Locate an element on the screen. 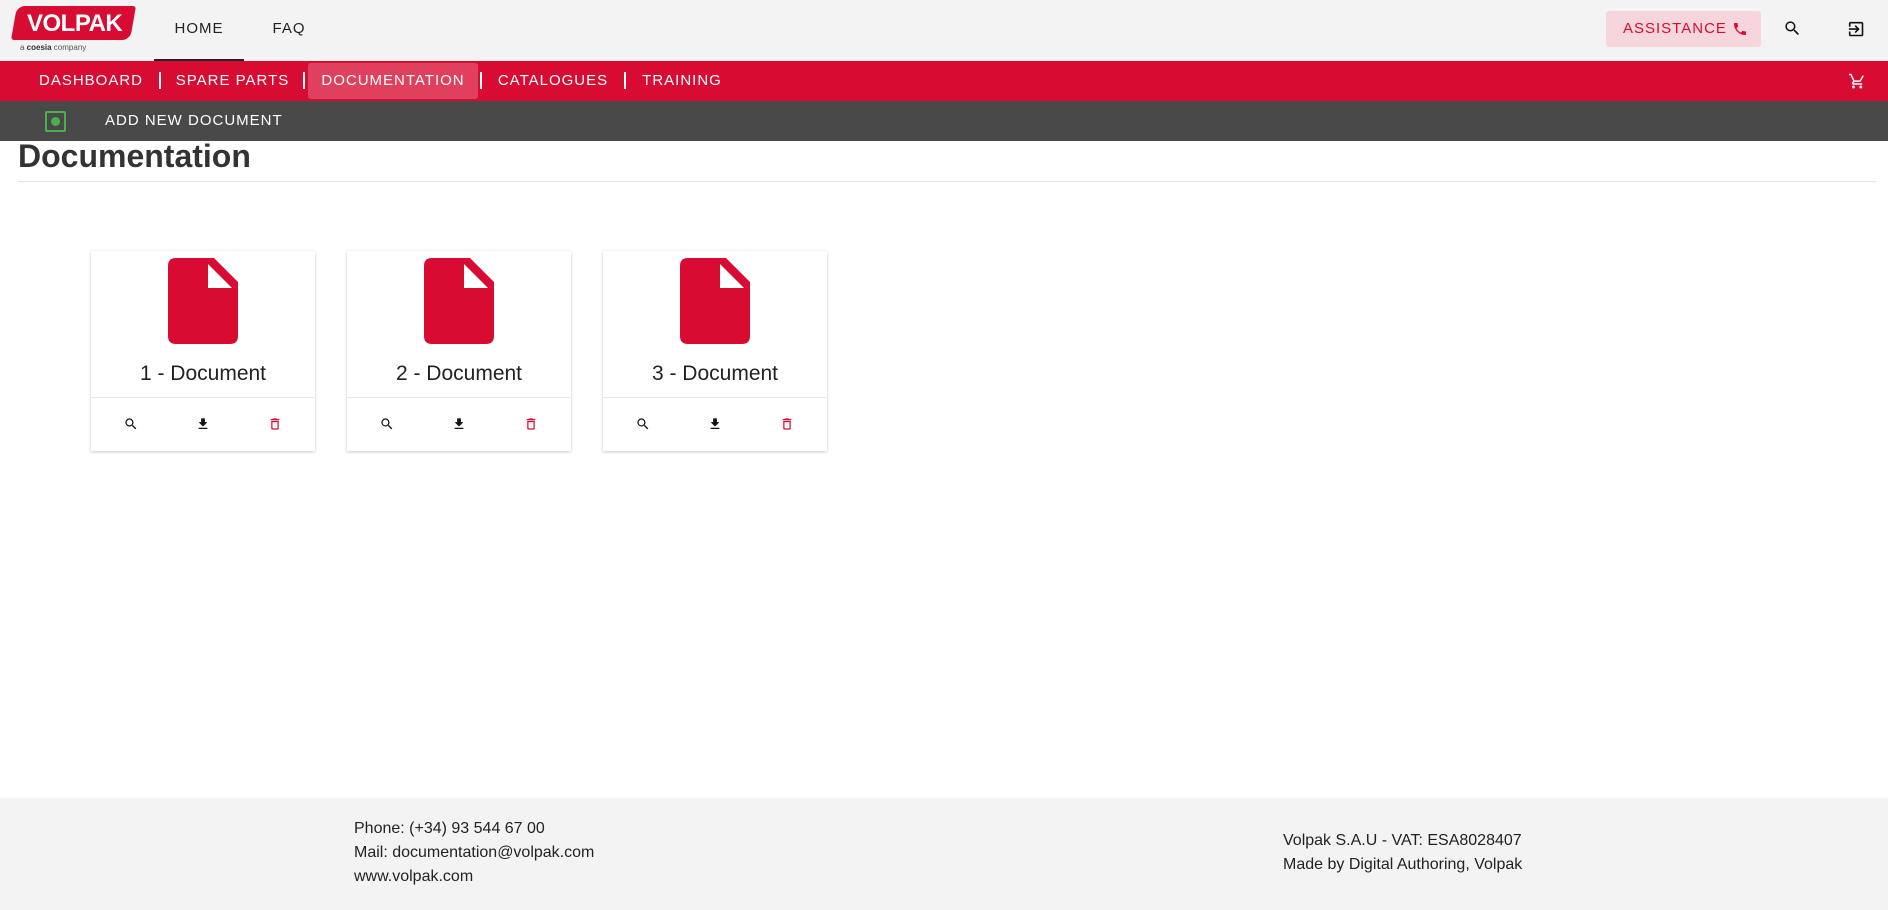  volpak-logo: VOLPAK a coesia company is located at coordinates (73, 30).